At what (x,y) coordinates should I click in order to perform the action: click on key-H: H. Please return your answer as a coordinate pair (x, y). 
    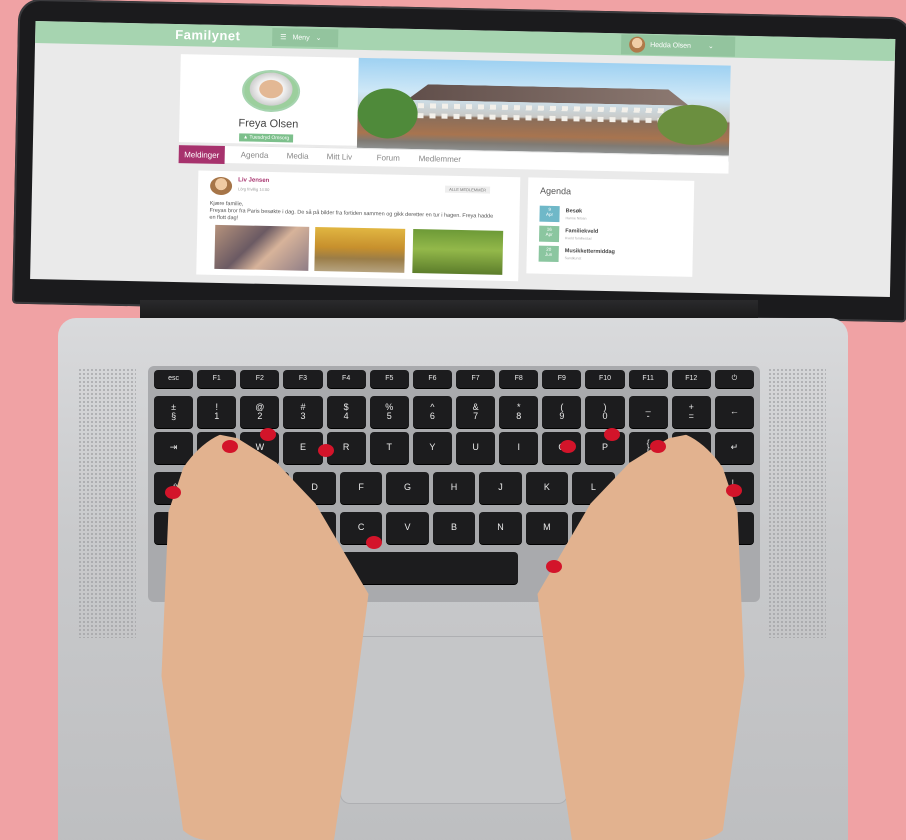
    Looking at the image, I should click on (454, 488).